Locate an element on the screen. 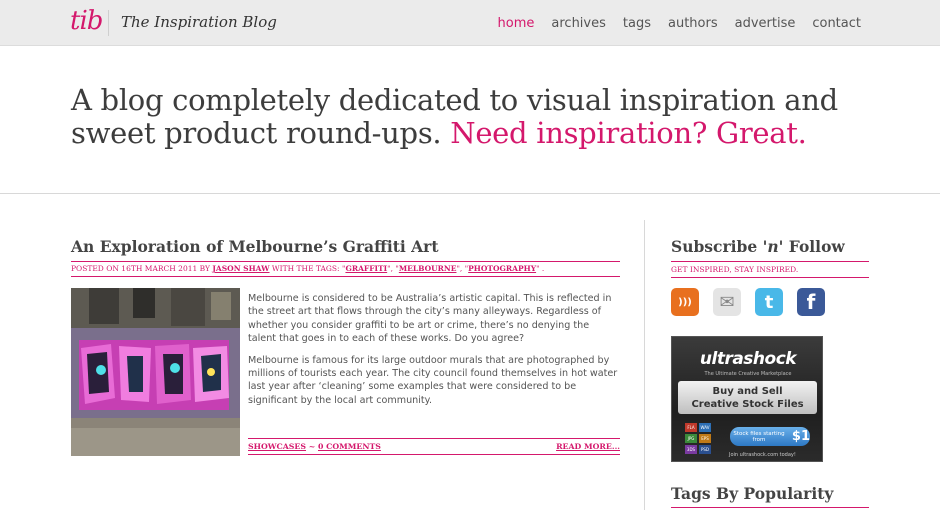 Image resolution: width=940 pixels, height=510 pixels. facebook-glyph: f is located at coordinates (811, 302).